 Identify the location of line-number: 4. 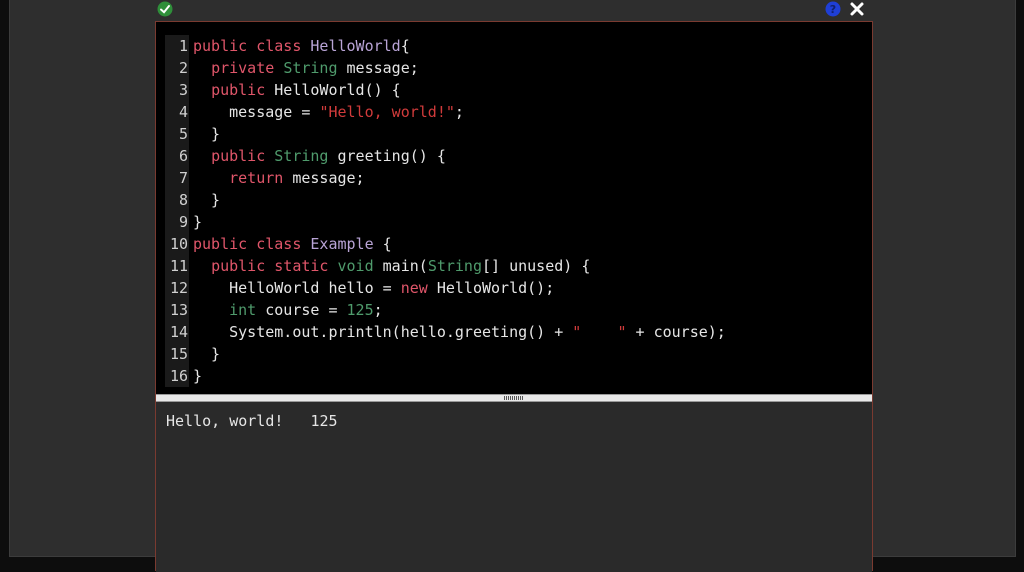
(183, 112).